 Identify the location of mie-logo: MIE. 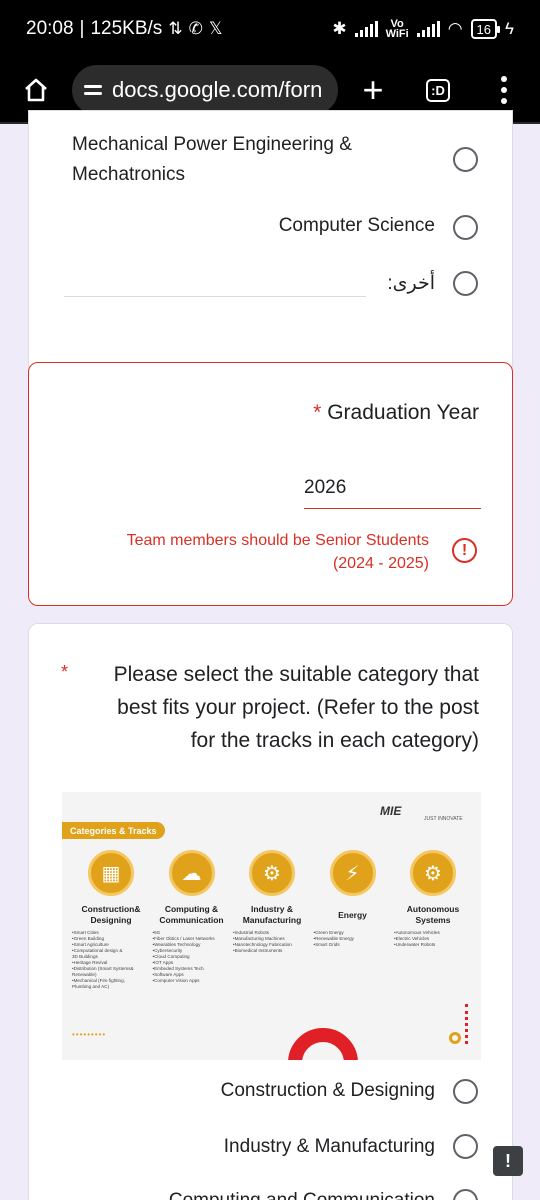
(391, 811).